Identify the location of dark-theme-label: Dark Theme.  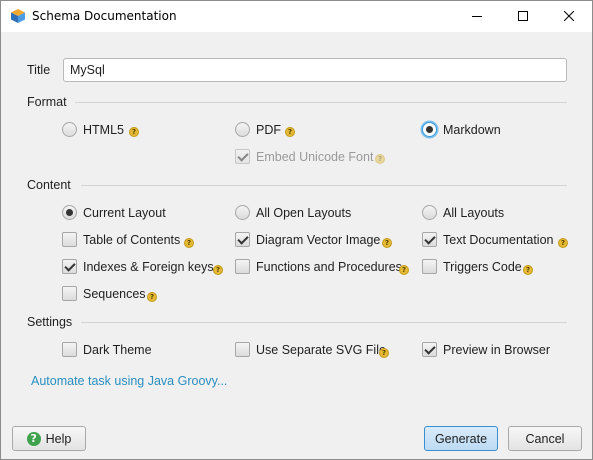
(117, 350).